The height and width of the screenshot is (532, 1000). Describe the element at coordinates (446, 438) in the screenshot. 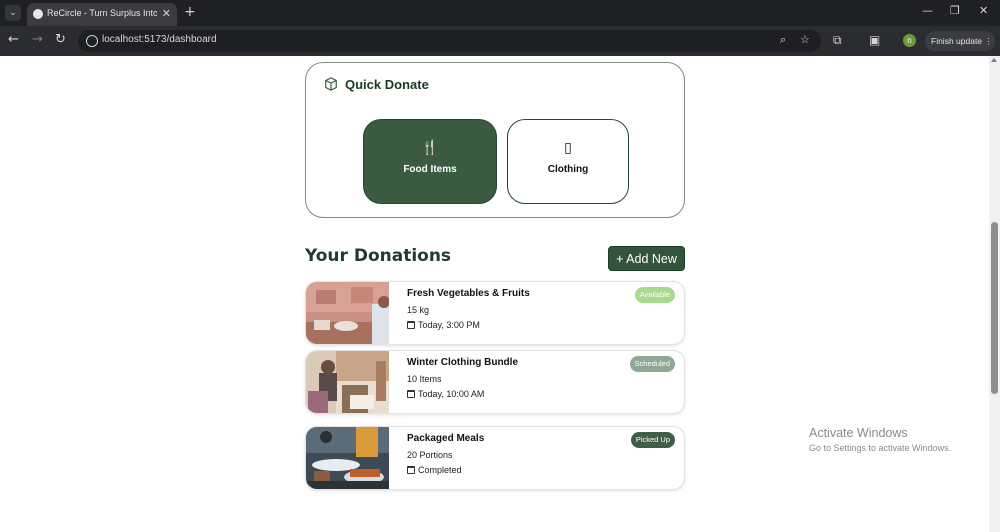

I see `donation-title: Packaged Meals` at that location.